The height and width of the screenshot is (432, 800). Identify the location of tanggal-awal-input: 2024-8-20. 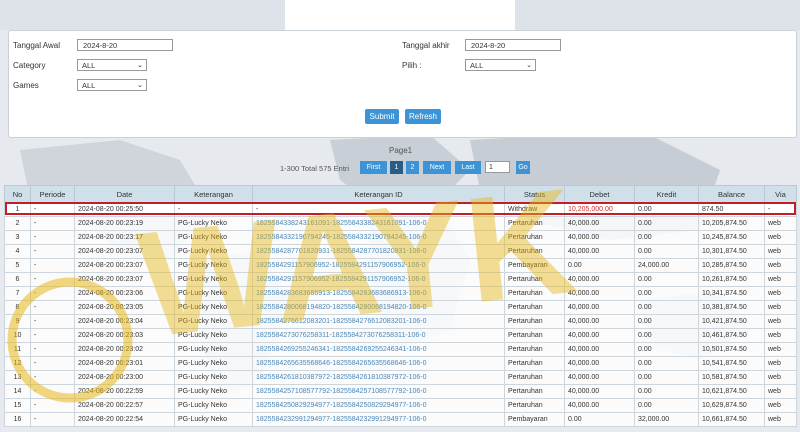
(125, 45).